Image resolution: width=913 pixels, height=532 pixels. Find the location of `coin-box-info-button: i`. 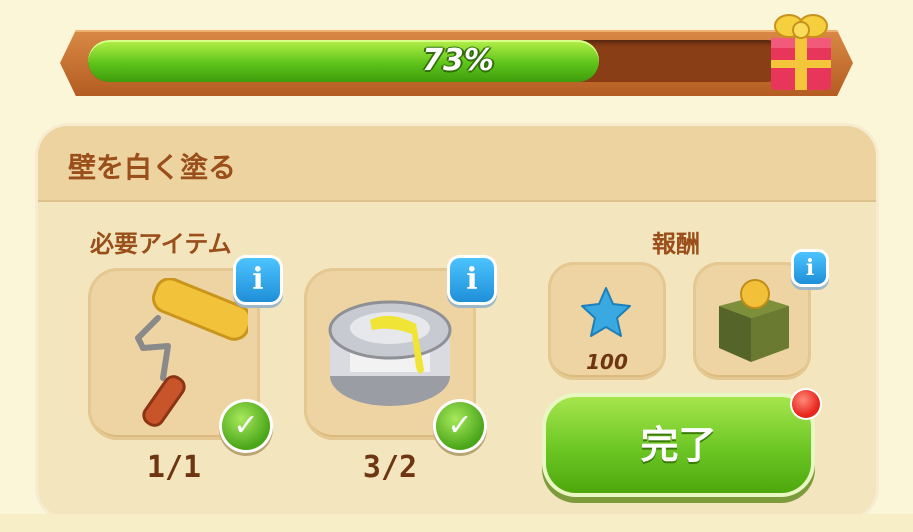

coin-box-info-button: i is located at coordinates (810, 268).